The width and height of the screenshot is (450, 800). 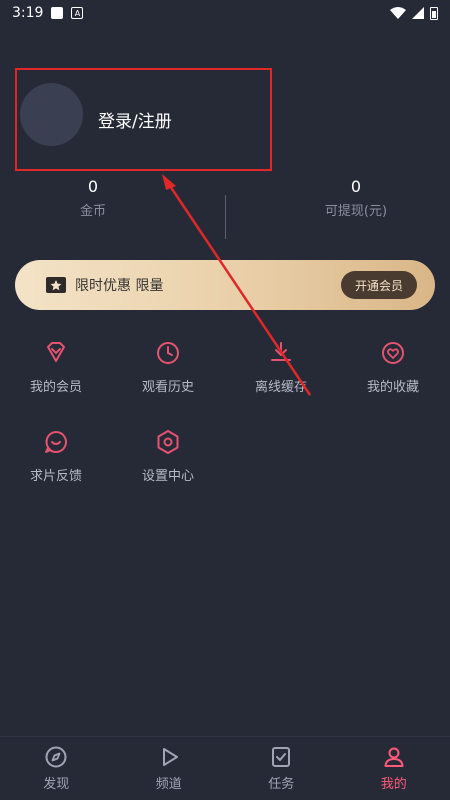 What do you see at coordinates (135, 119) in the screenshot?
I see `login-register-link: 登录/注册` at bounding box center [135, 119].